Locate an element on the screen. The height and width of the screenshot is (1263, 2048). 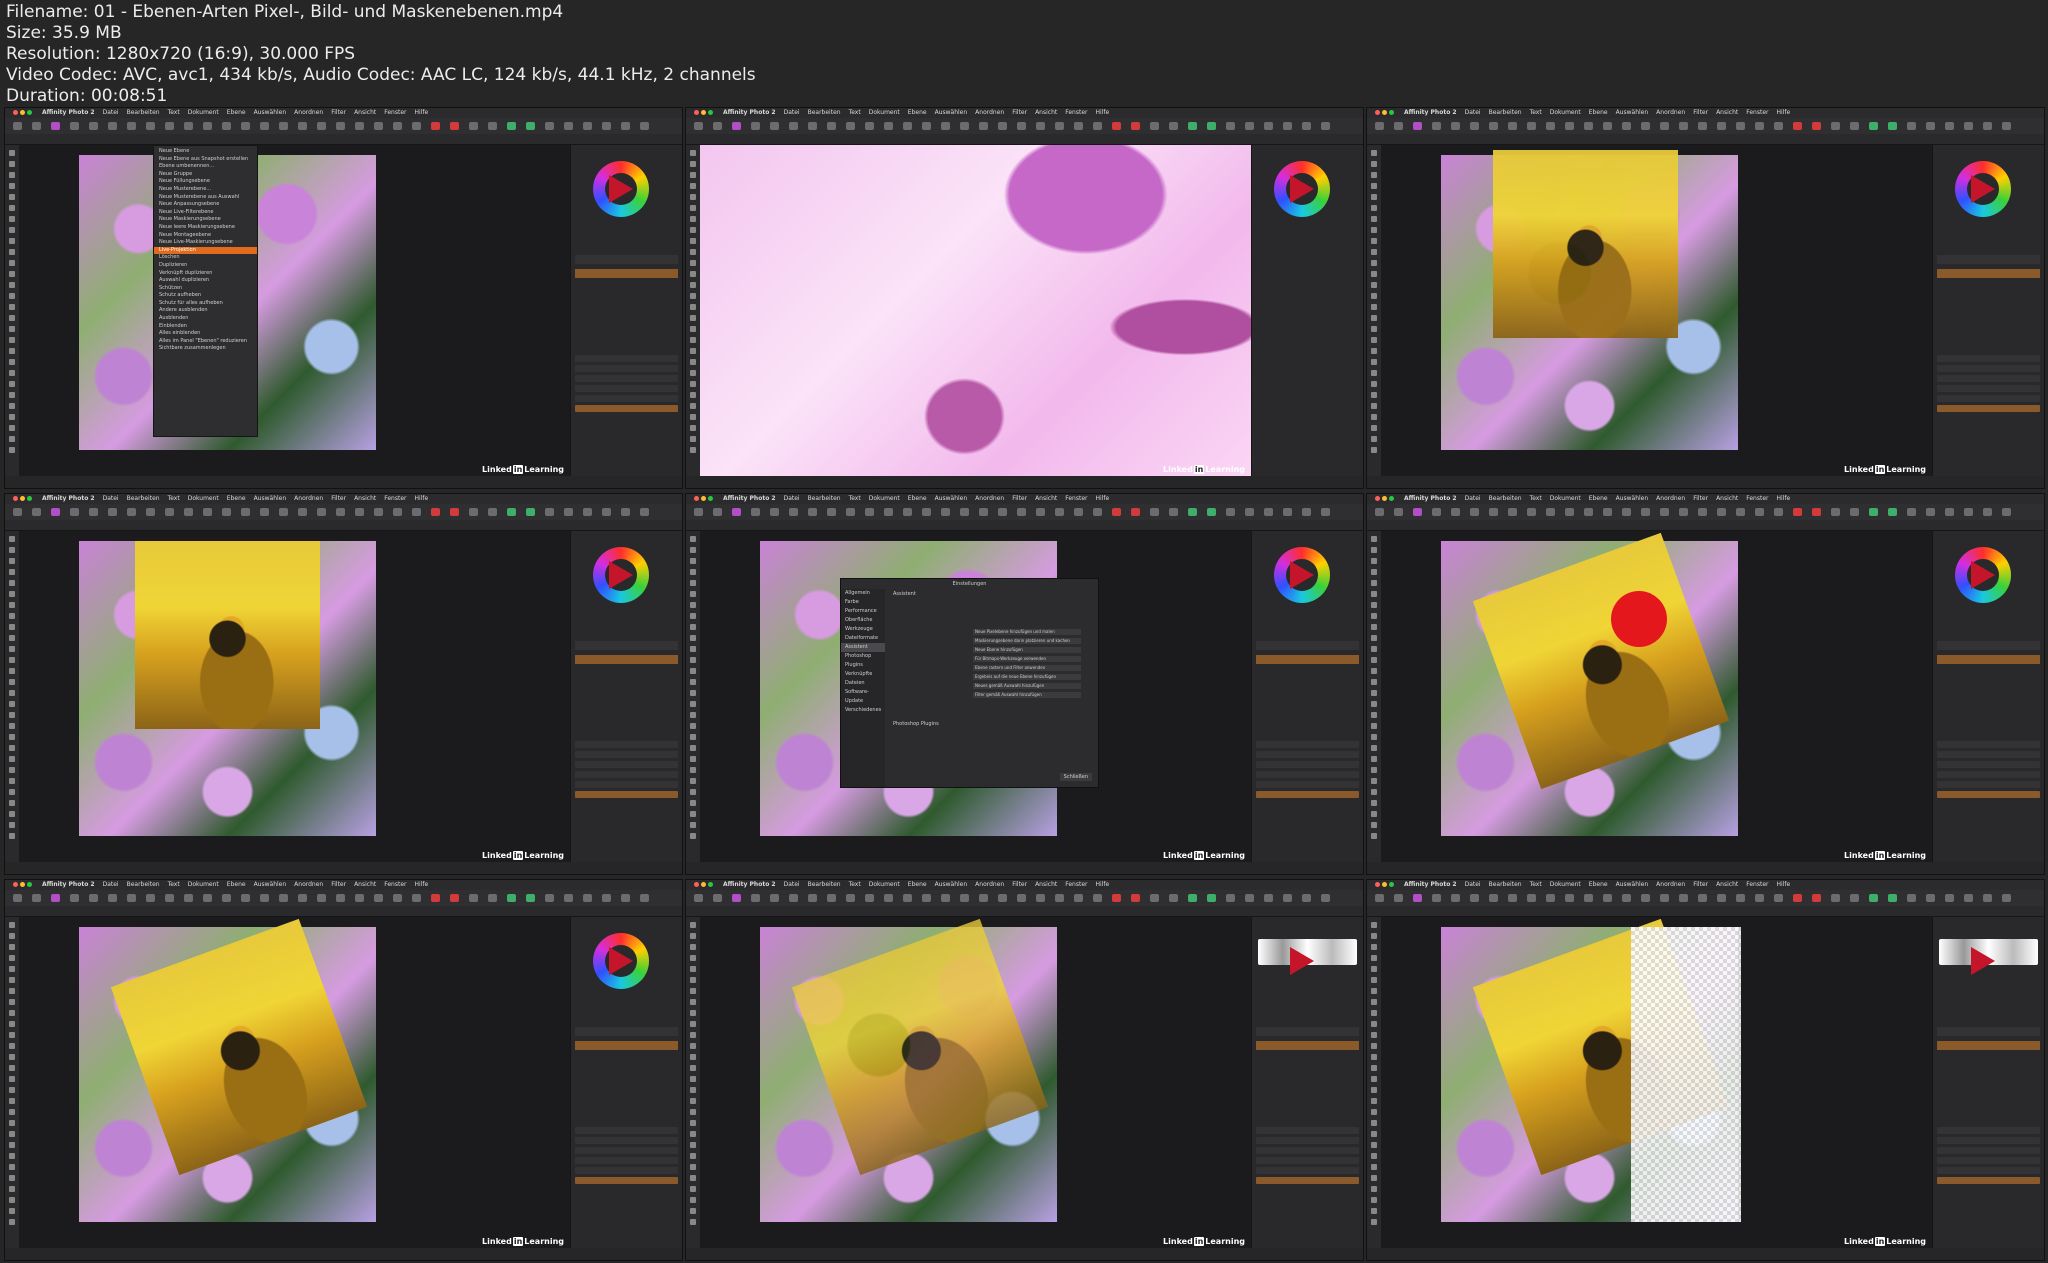
menu-ebene: Ebene is located at coordinates (917, 498).